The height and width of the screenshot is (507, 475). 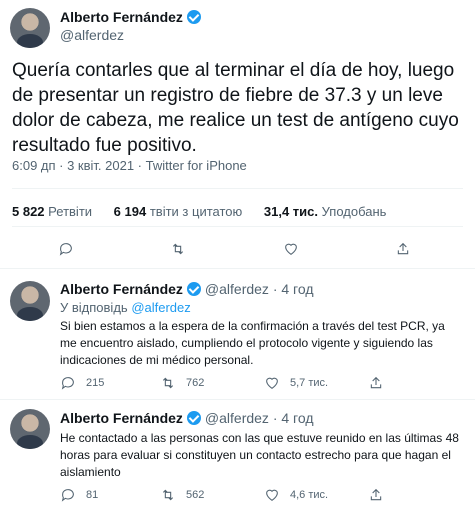 What do you see at coordinates (309, 495) in the screenshot?
I see `like-count: 4,6 тис.` at bounding box center [309, 495].